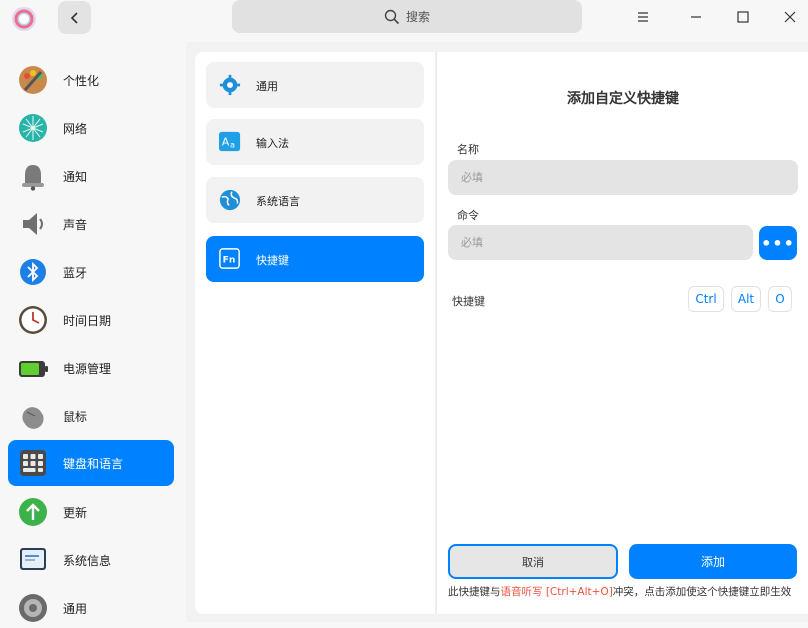 The height and width of the screenshot is (628, 808). I want to click on general-icon, so click(33, 608).